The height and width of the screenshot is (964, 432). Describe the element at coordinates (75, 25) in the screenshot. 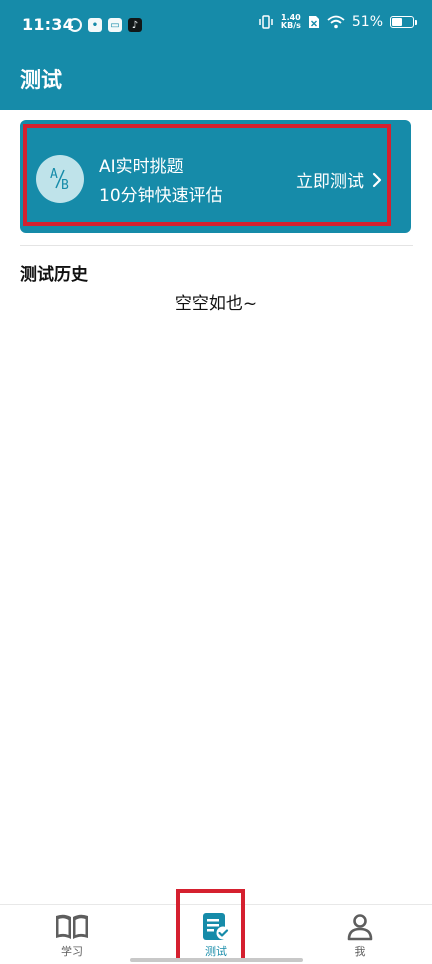

I see `app-notification-icon` at that location.